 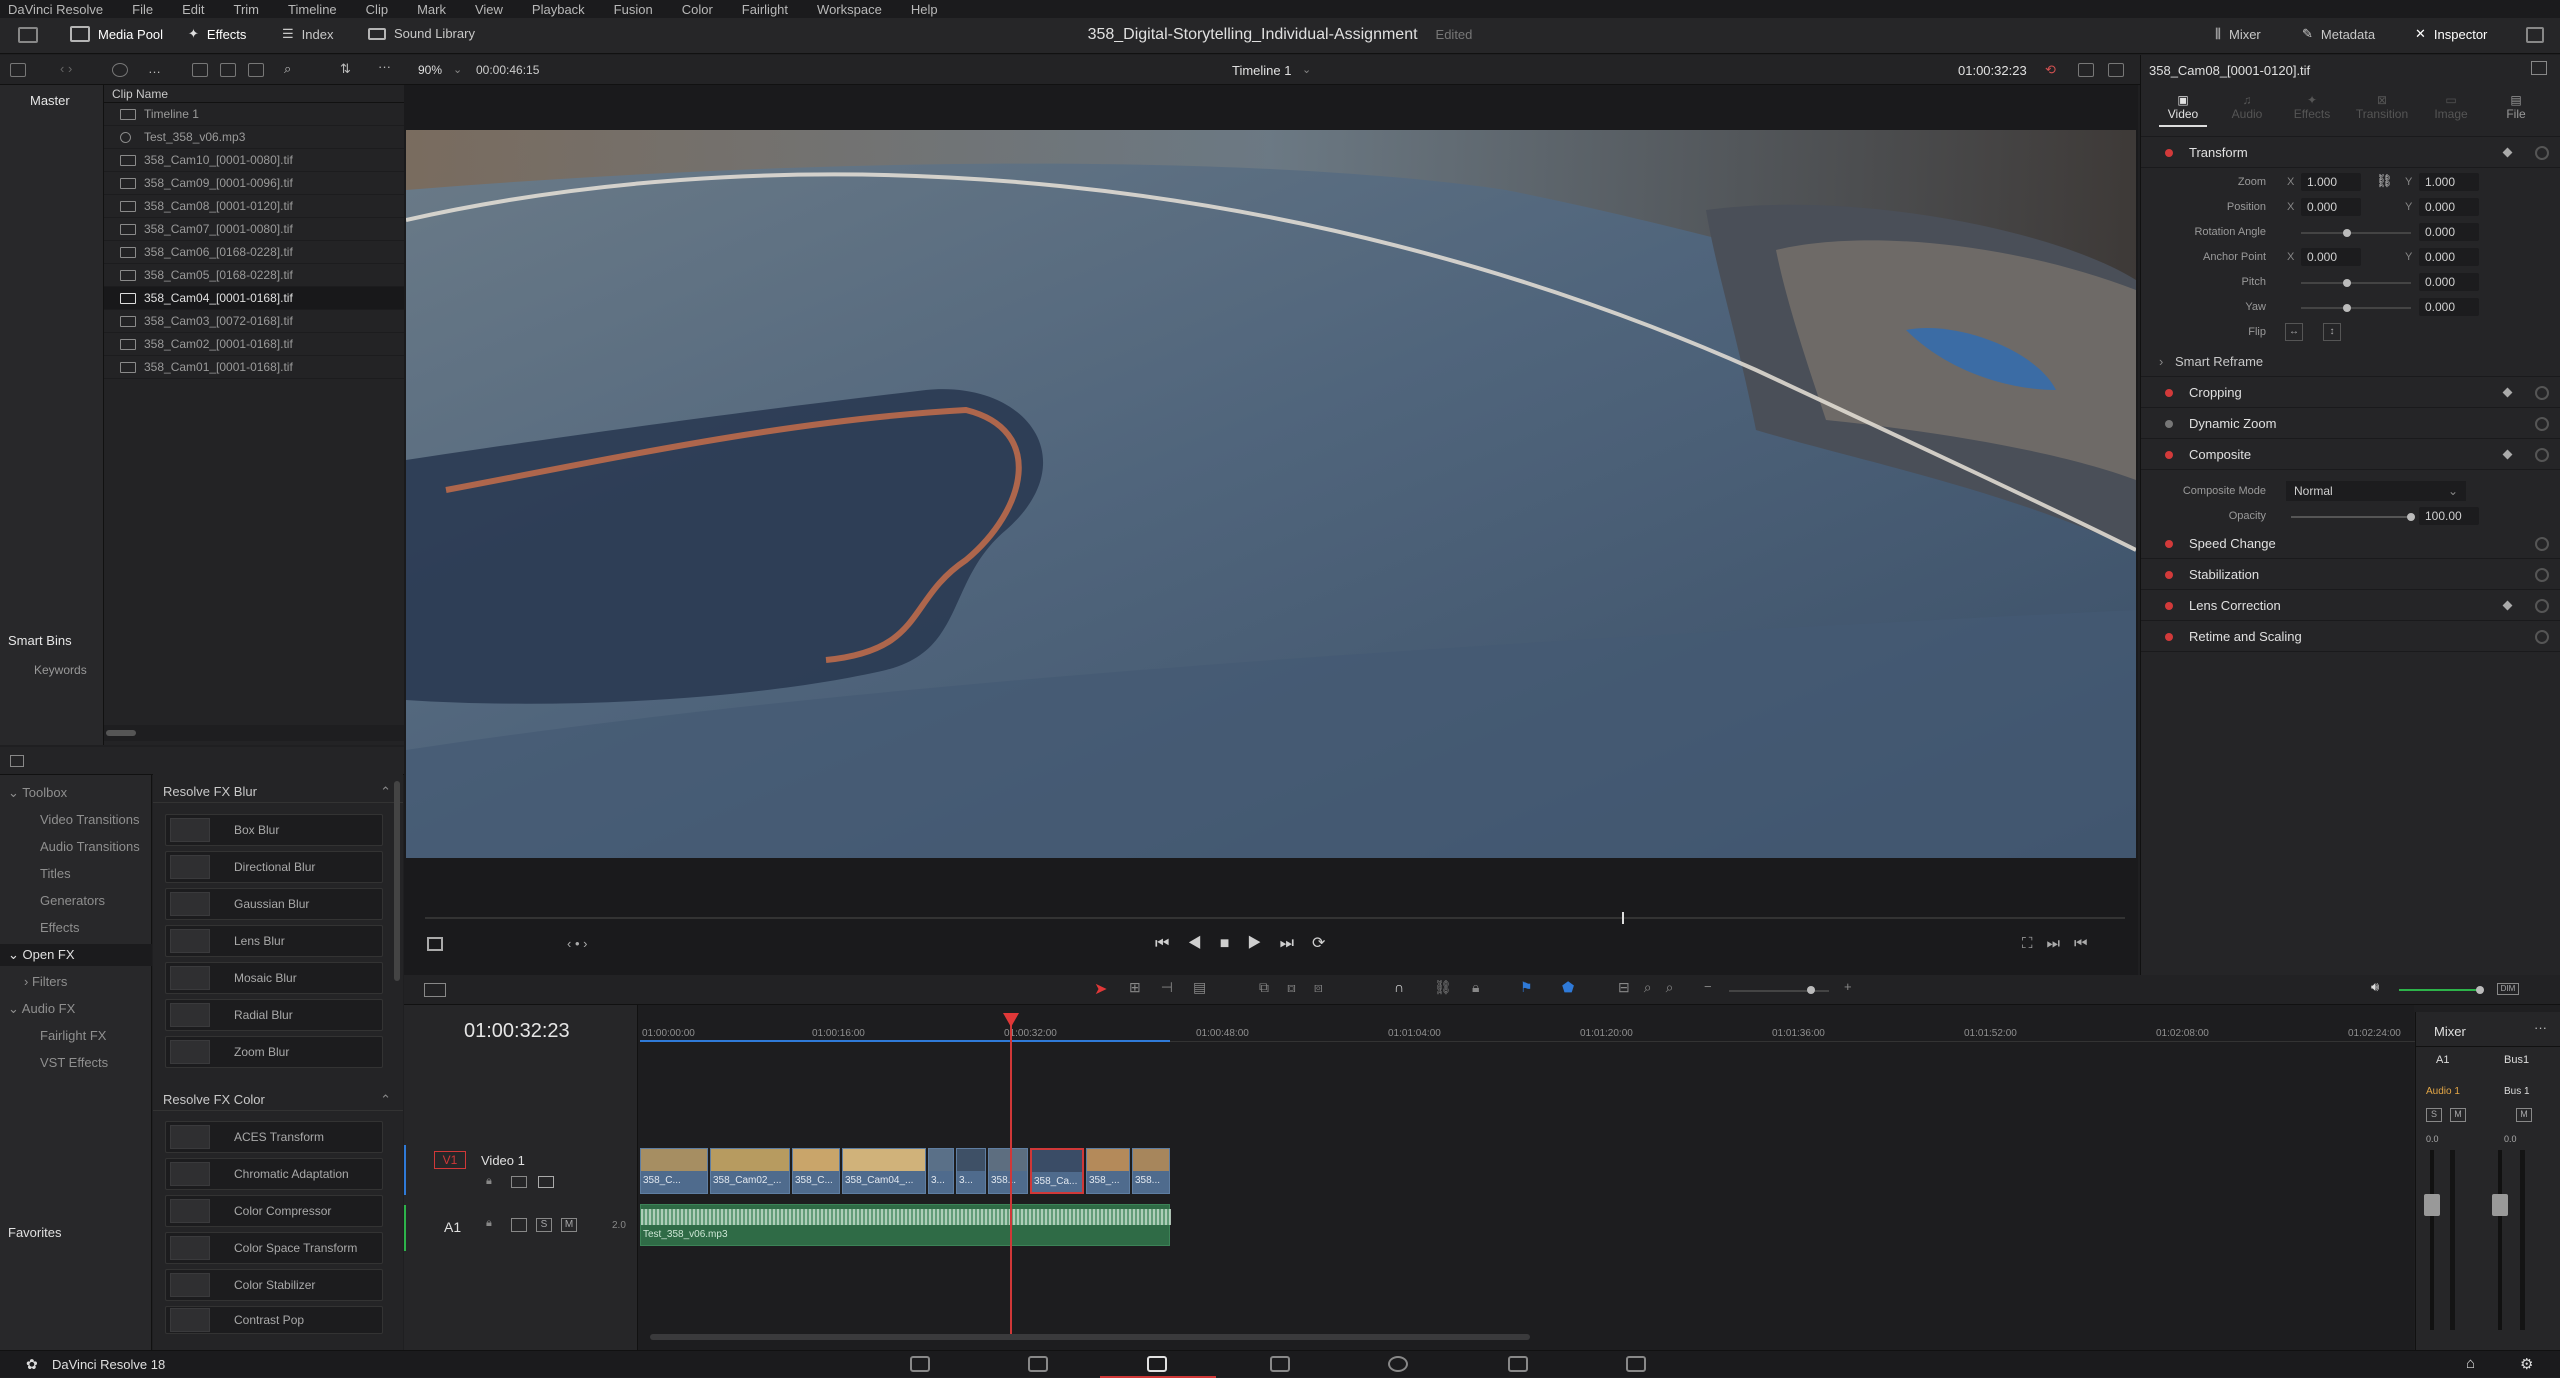 I want to click on fx-color-compressor: Color Compressor, so click(x=274, y=1211).